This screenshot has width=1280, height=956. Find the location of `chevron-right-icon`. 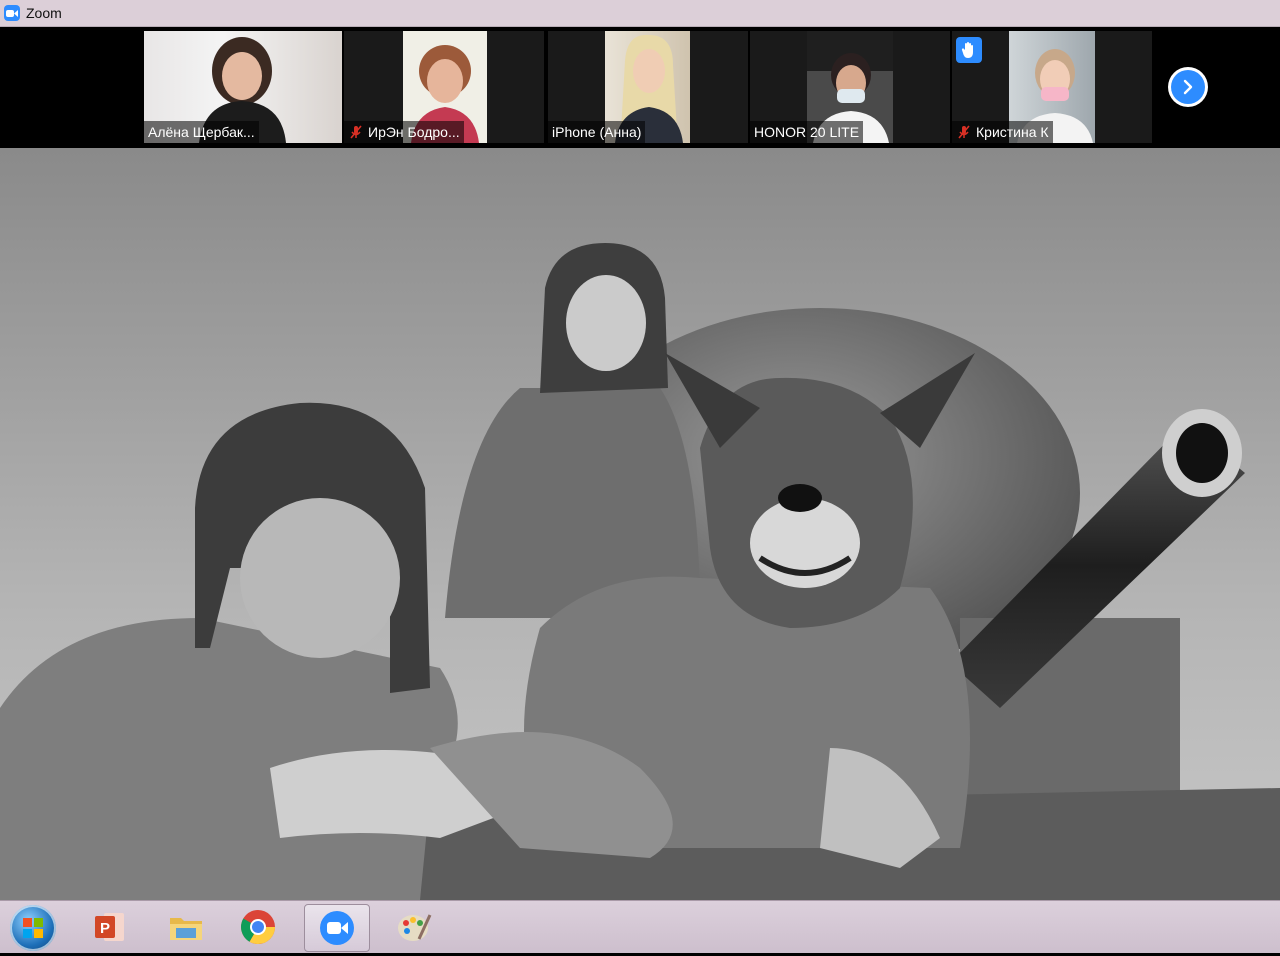

chevron-right-icon is located at coordinates (1188, 87).